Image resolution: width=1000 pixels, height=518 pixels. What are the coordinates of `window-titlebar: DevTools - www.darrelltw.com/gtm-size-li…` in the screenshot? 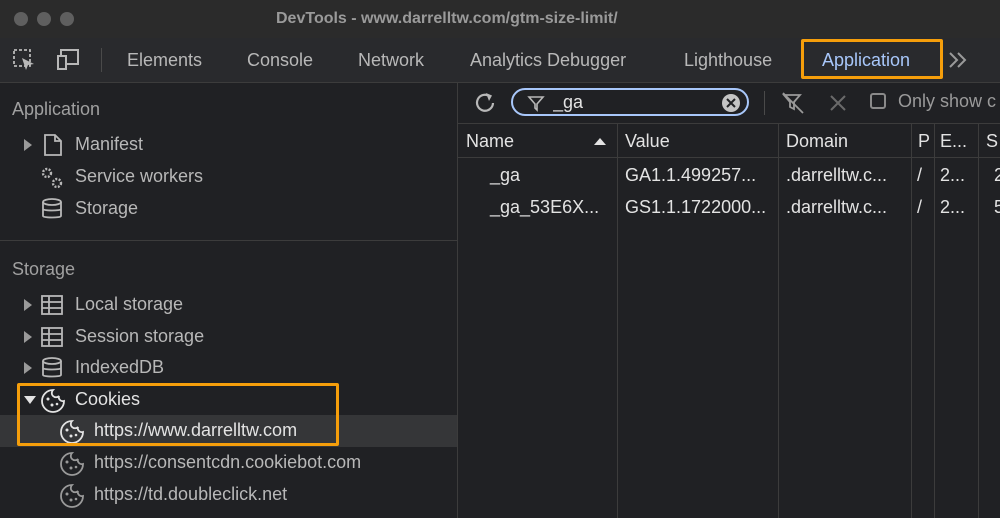 It's located at (500, 19).